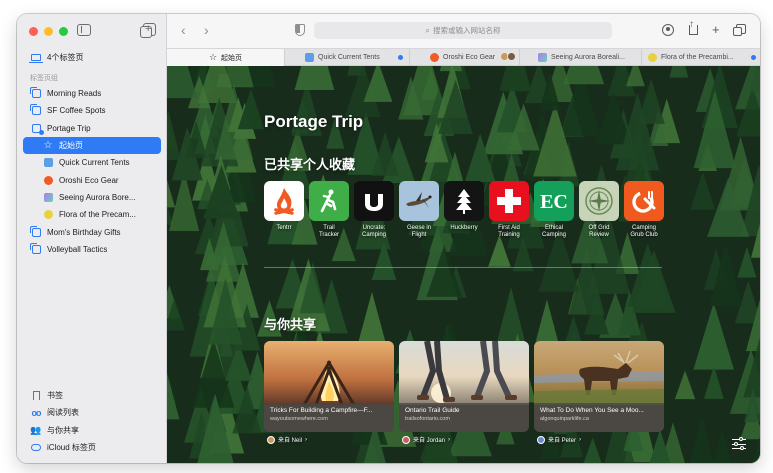 The image size is (773, 473). Describe the element at coordinates (284, 210) in the screenshot. I see `favorite-tentrr: Tentrr` at that location.